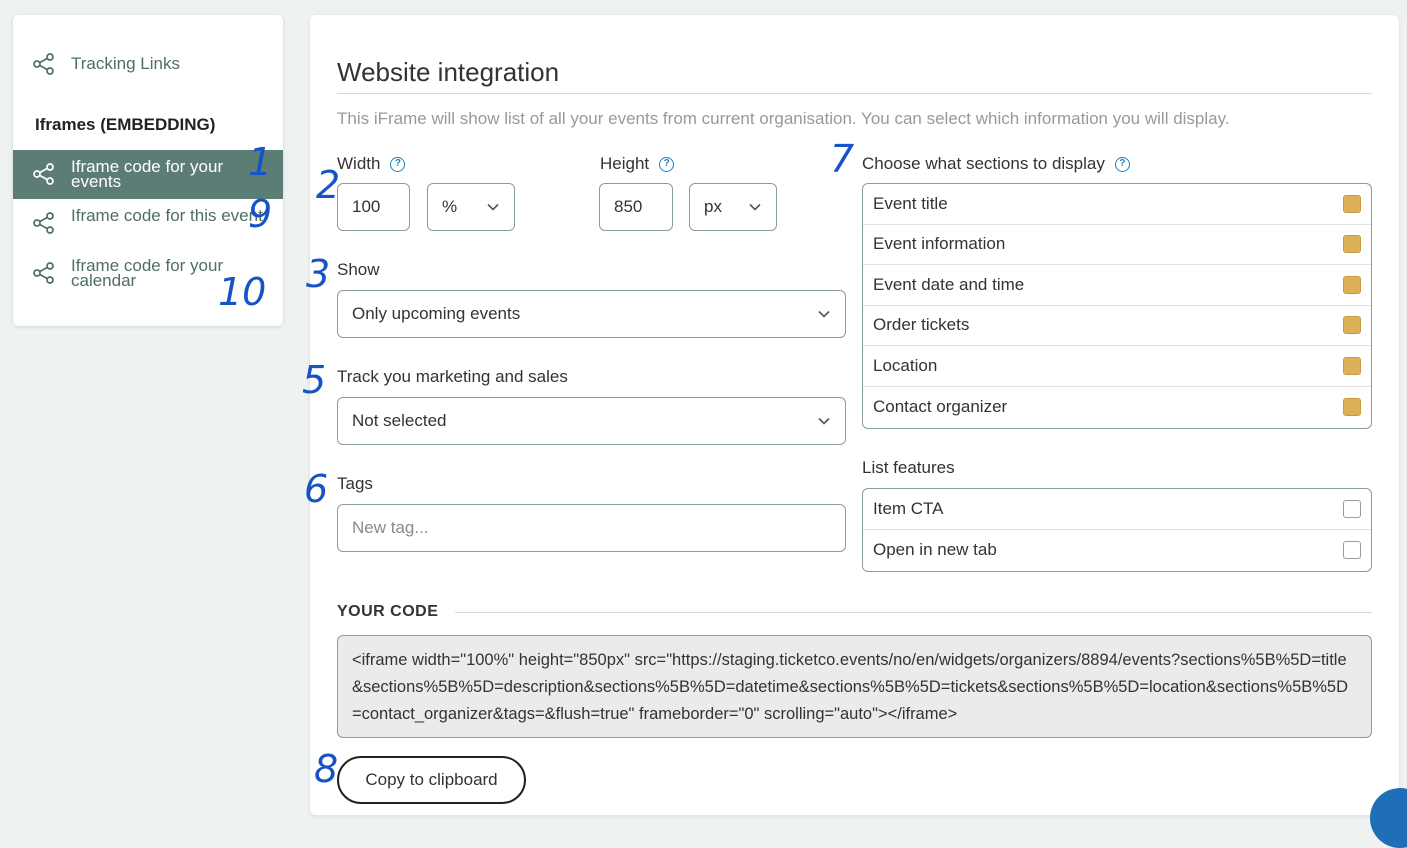 The height and width of the screenshot is (848, 1407). Describe the element at coordinates (260, 162) in the screenshot. I see `annotation-1: 1` at that location.